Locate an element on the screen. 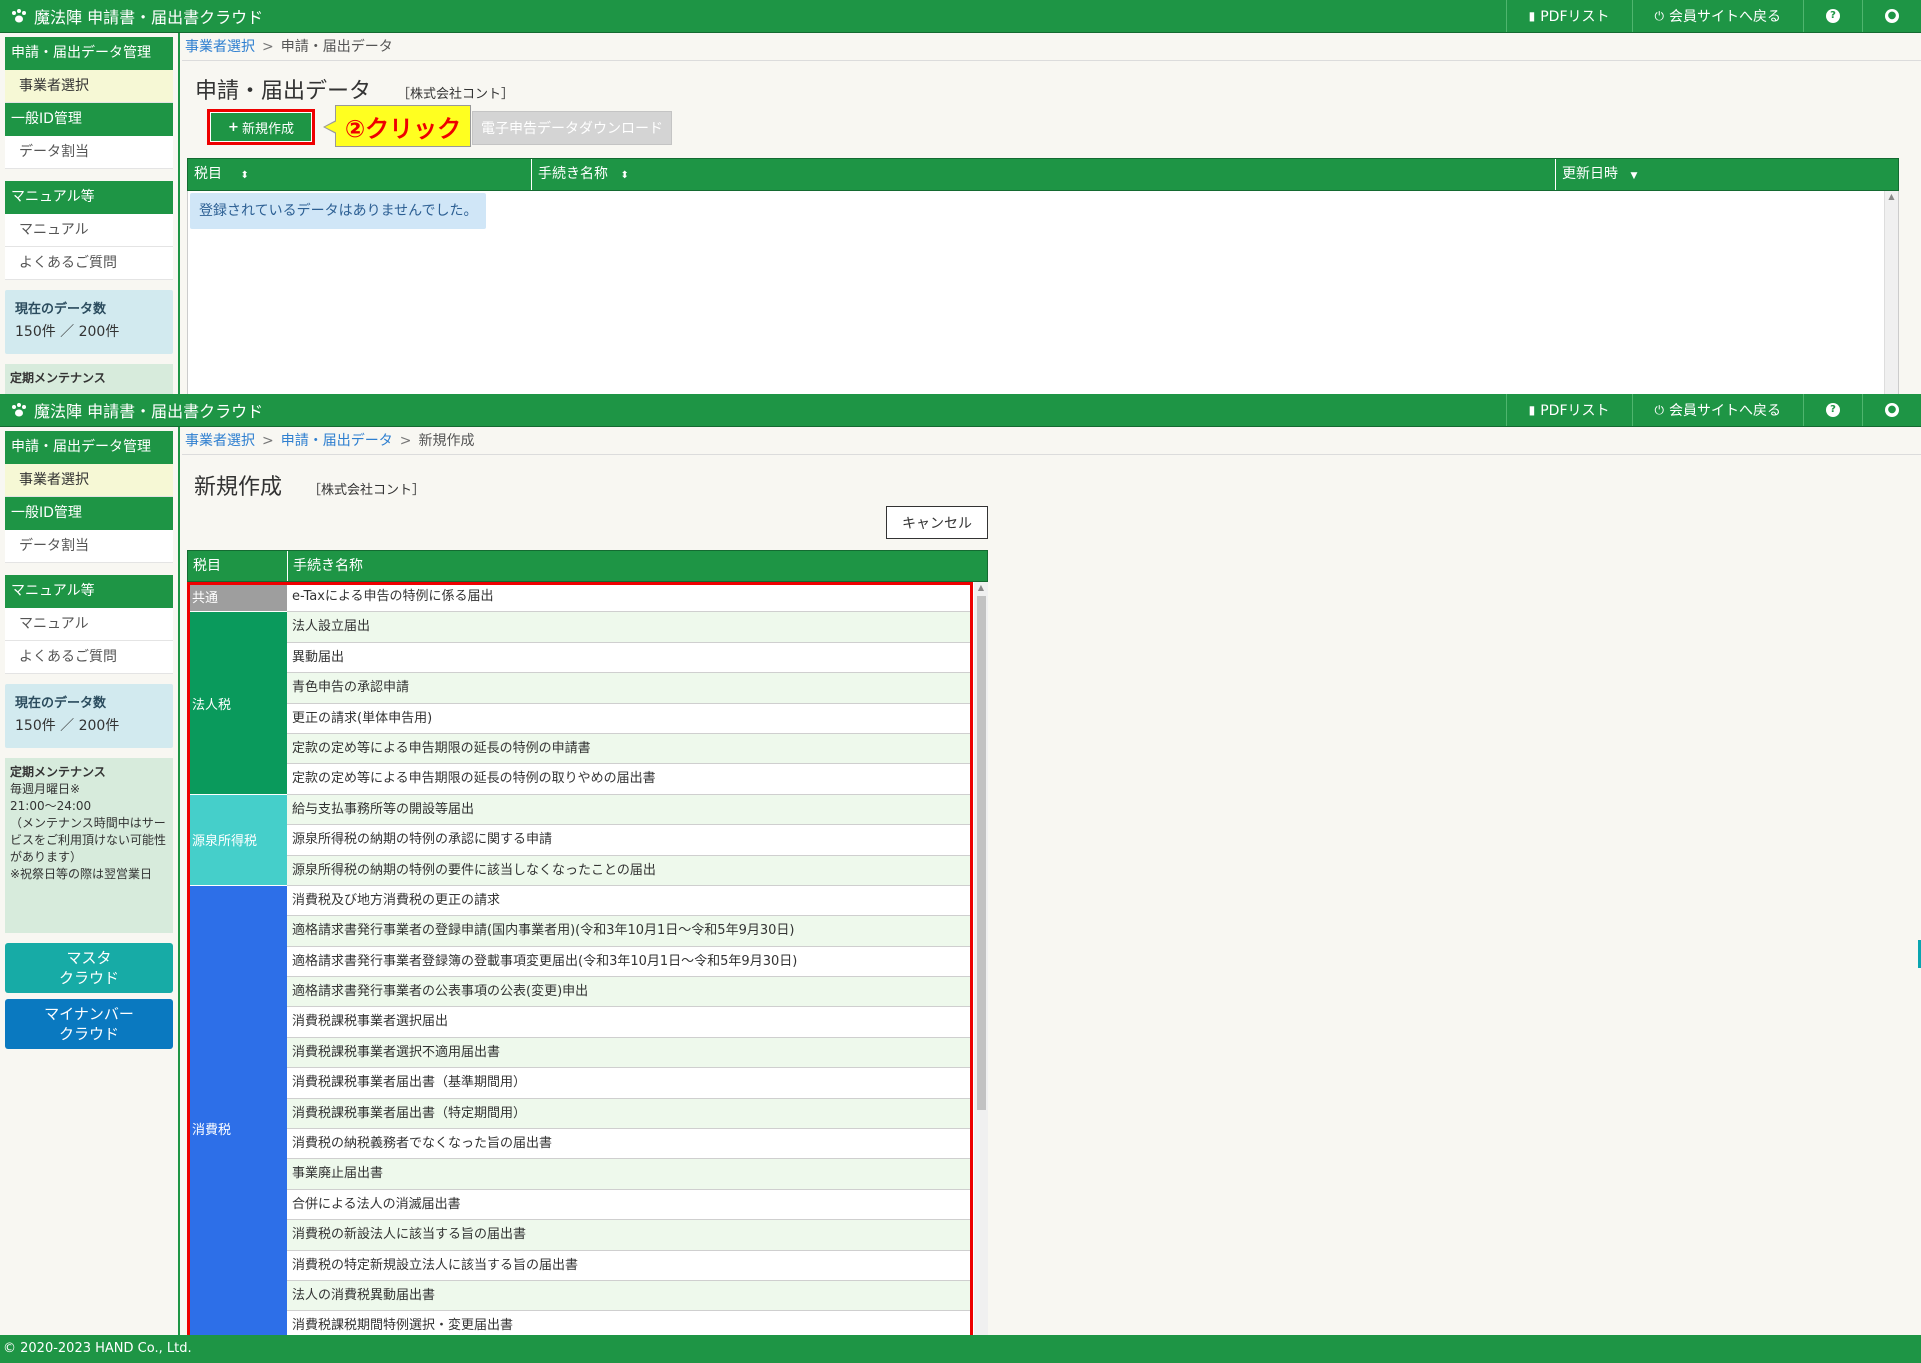 The image size is (1921, 1363). top-bar: 魔法陣 申請書・届出書クラウド ▮ PDFリスト ⏻ 会員サイトへ戻る ? ● is located at coordinates (960, 16).